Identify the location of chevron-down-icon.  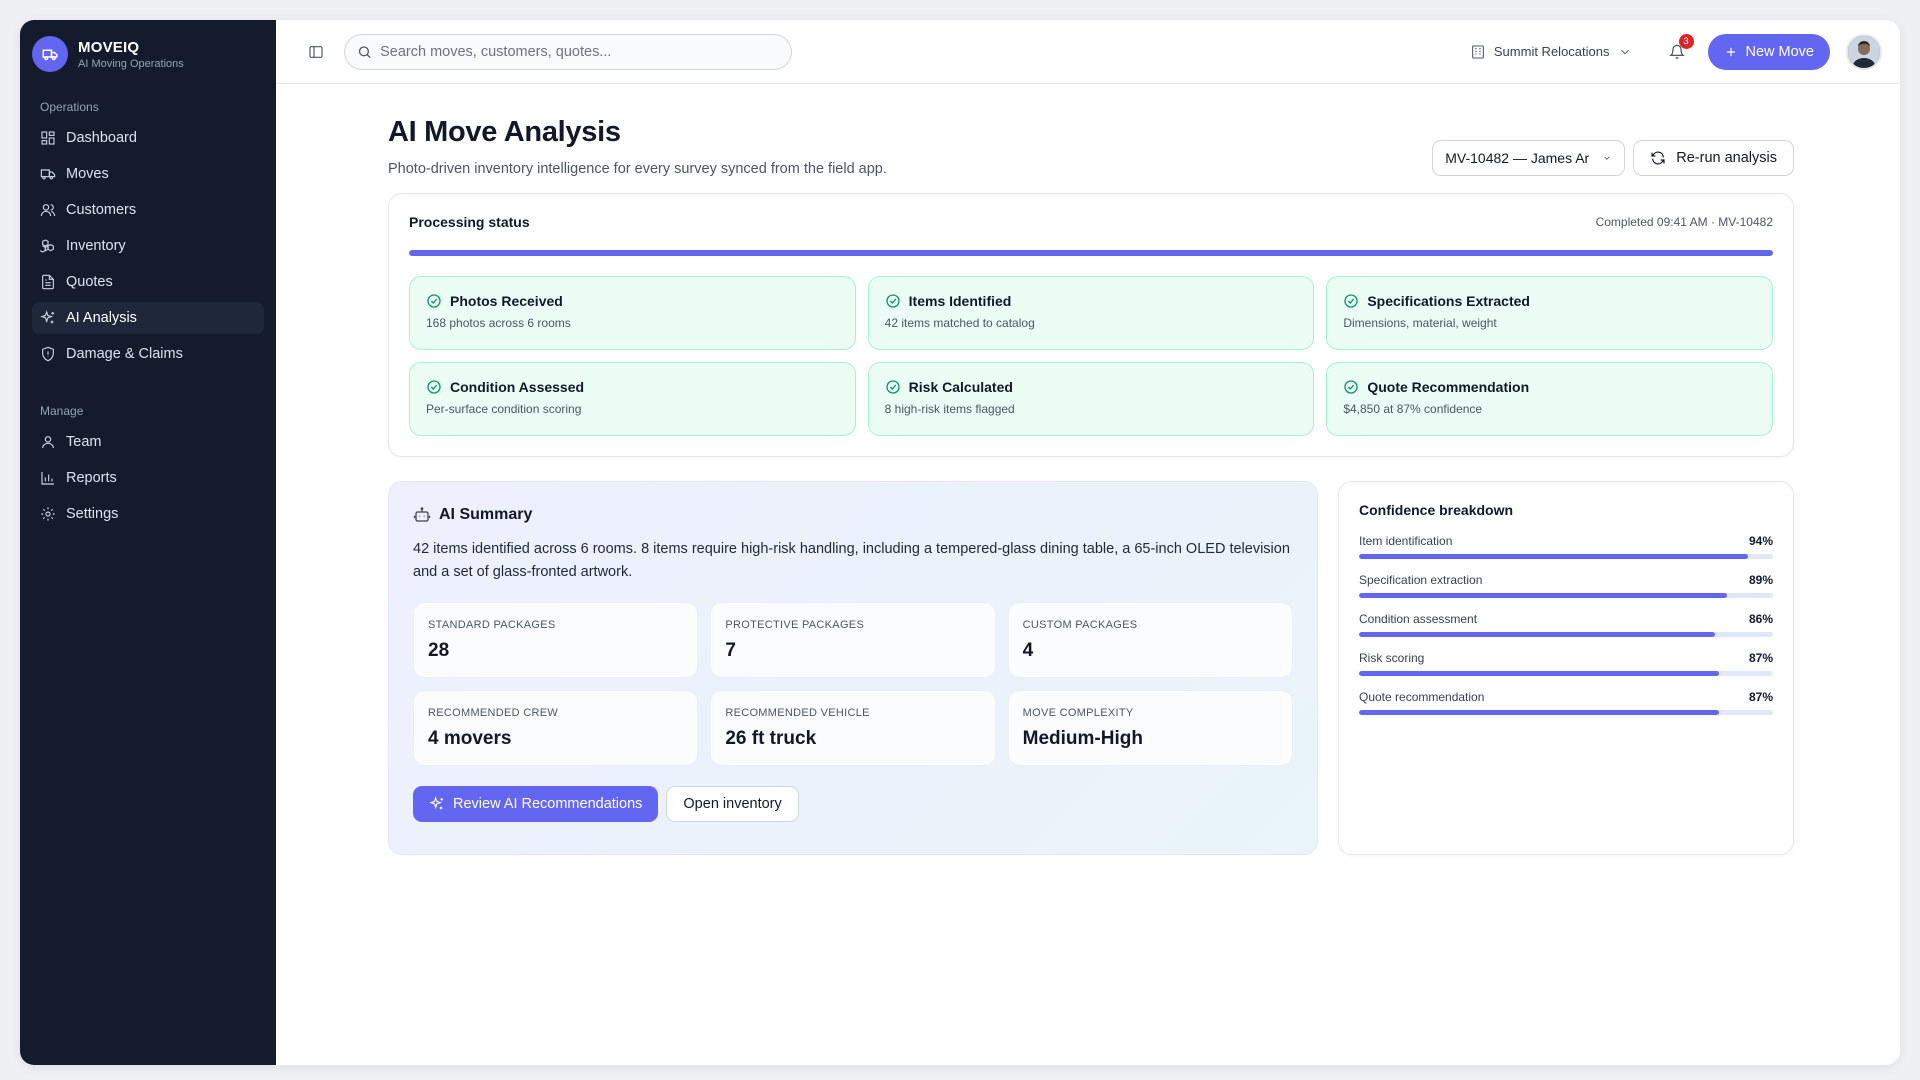
(1624, 51).